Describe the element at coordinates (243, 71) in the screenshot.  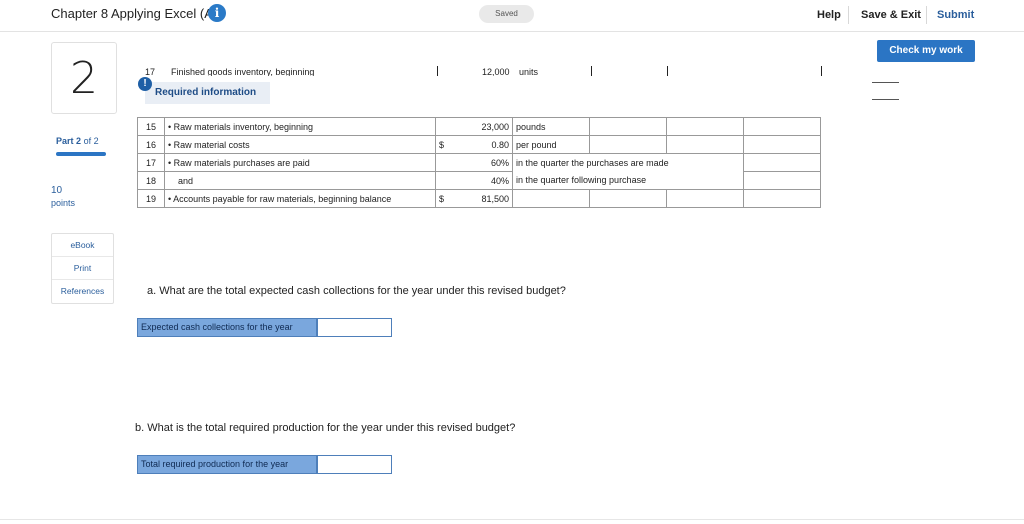
I see `row-label: Finished goods inventory, beginning` at that location.